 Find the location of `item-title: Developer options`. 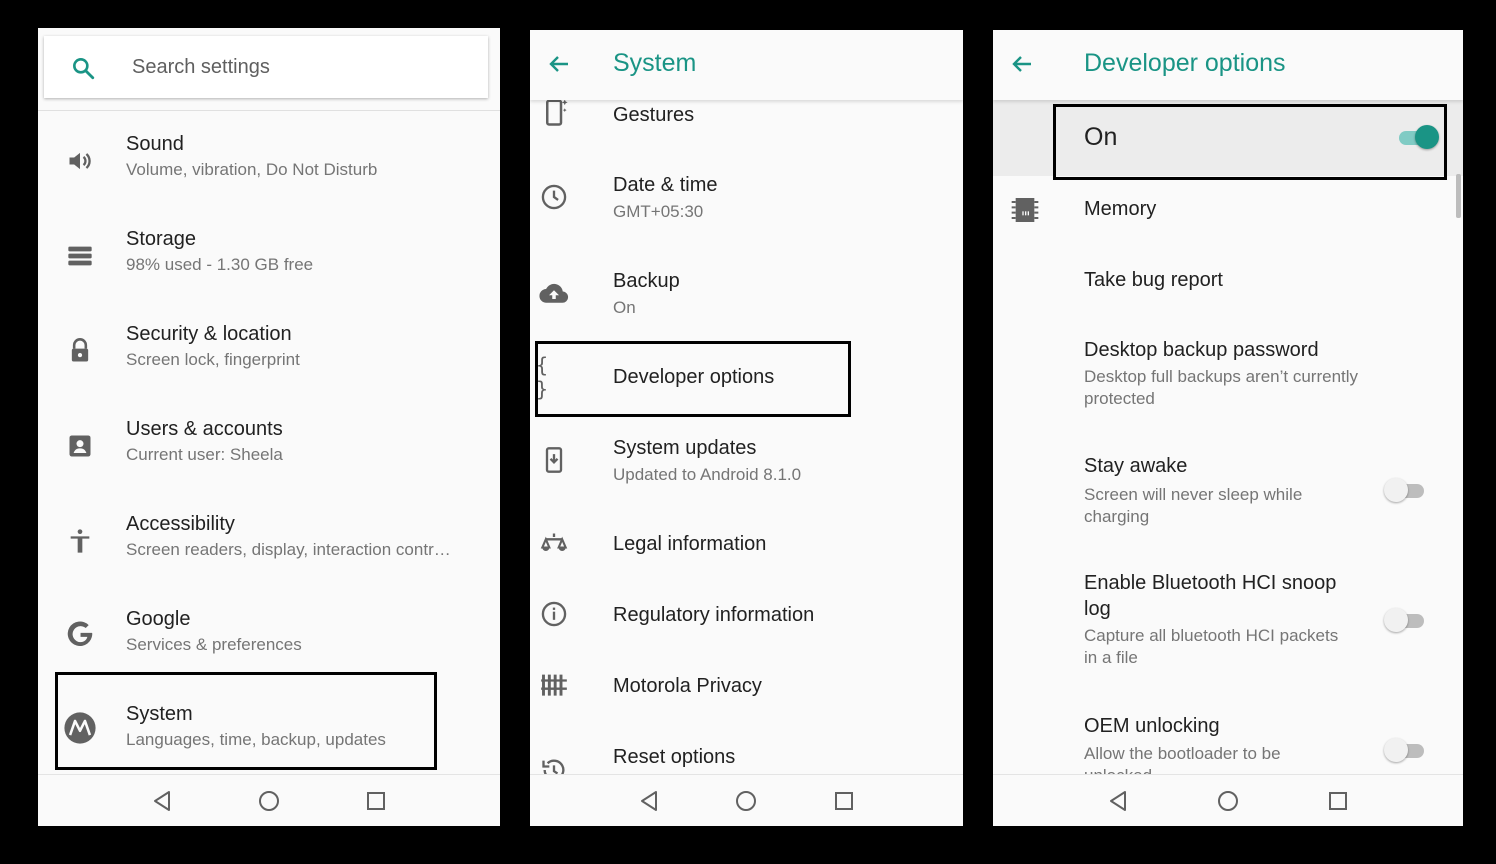

item-title: Developer options is located at coordinates (694, 377).